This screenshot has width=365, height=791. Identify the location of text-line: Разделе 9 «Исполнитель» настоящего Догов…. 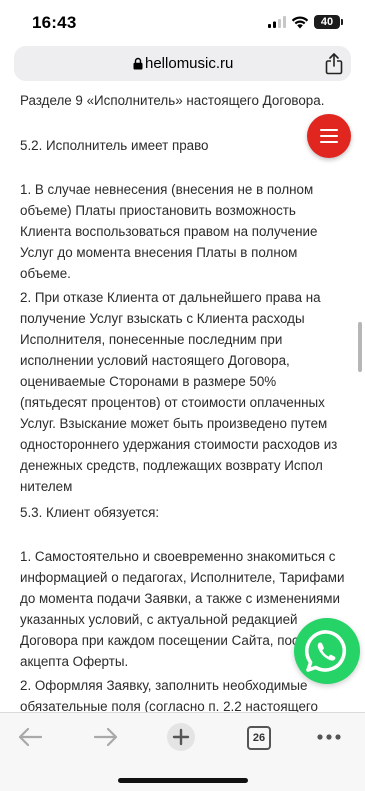
(172, 100).